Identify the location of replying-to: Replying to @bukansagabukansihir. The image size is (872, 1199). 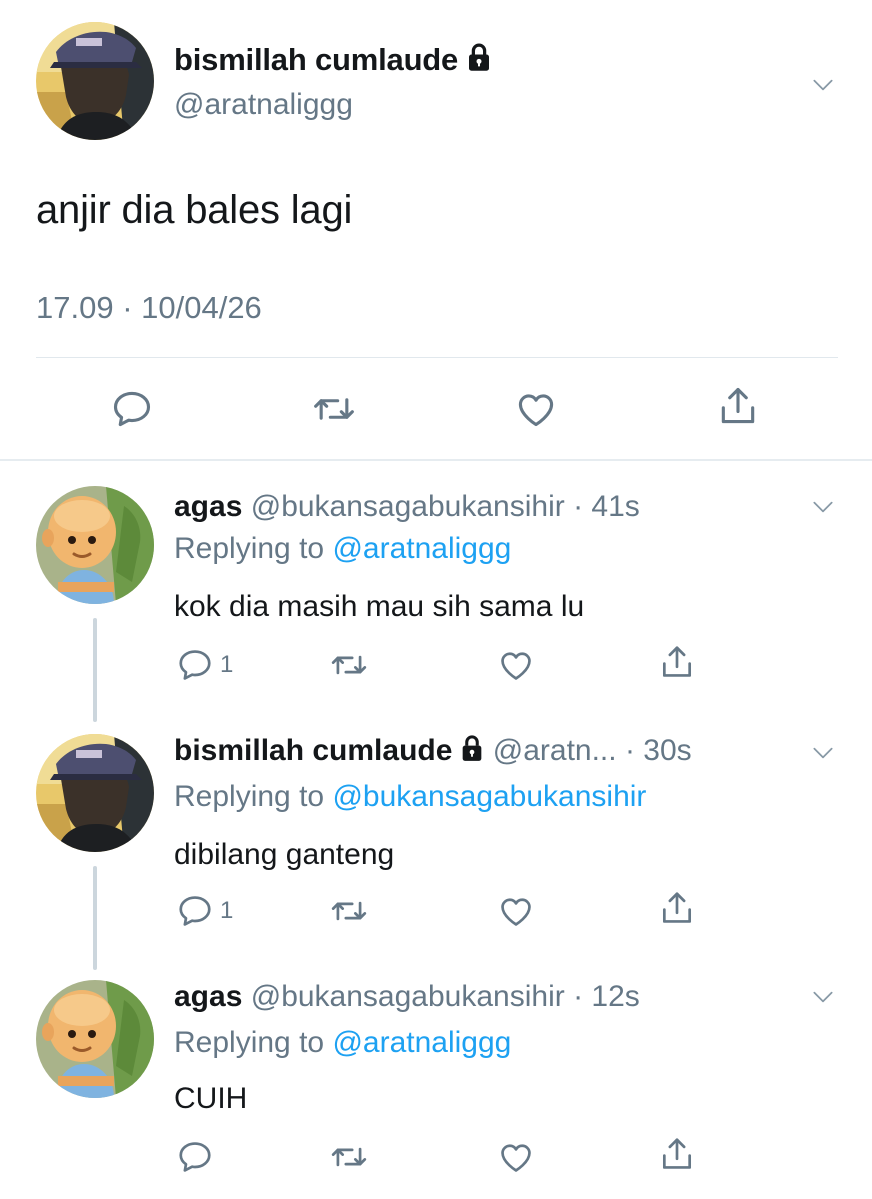
(410, 797).